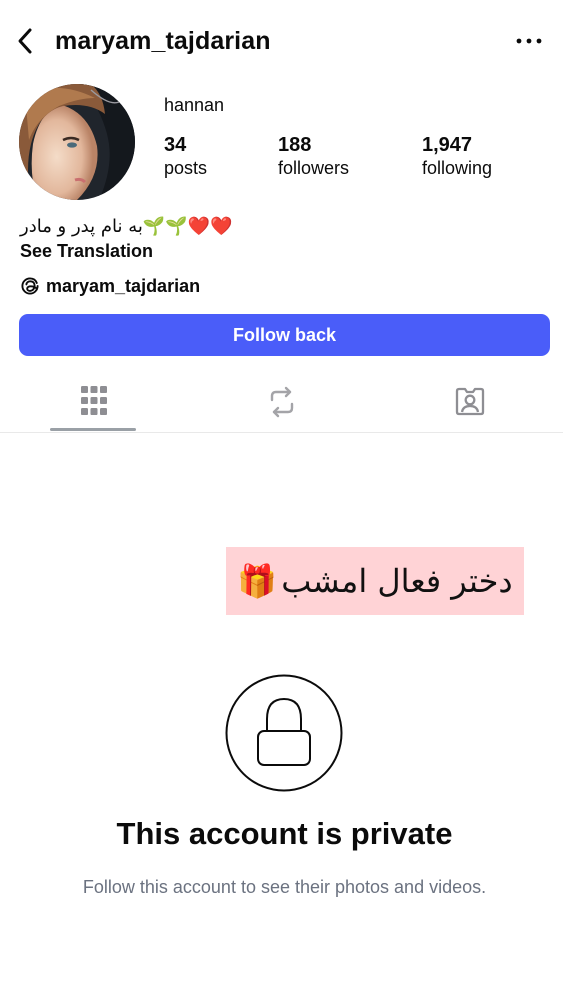  I want to click on grid-icon, so click(94, 400).